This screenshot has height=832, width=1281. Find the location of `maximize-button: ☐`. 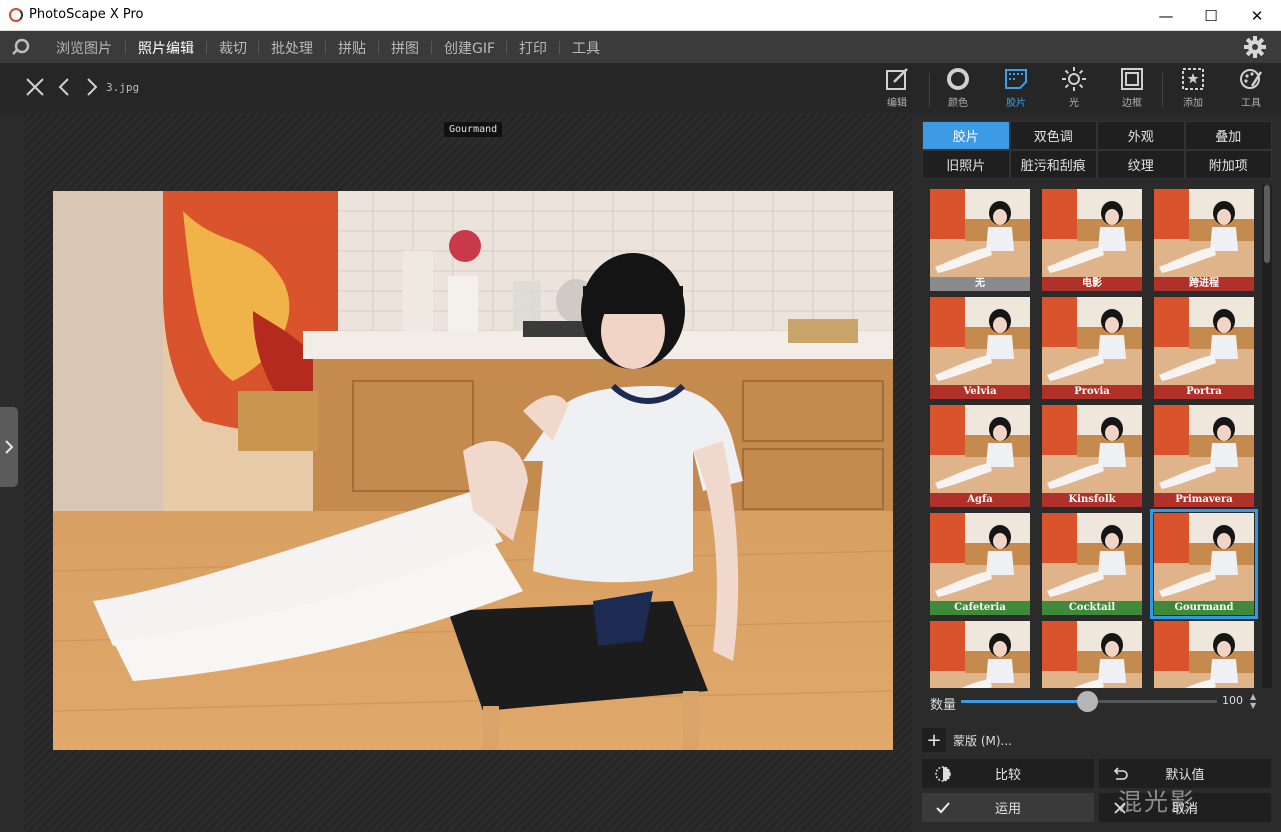

maximize-button: ☐ is located at coordinates (1211, 15).